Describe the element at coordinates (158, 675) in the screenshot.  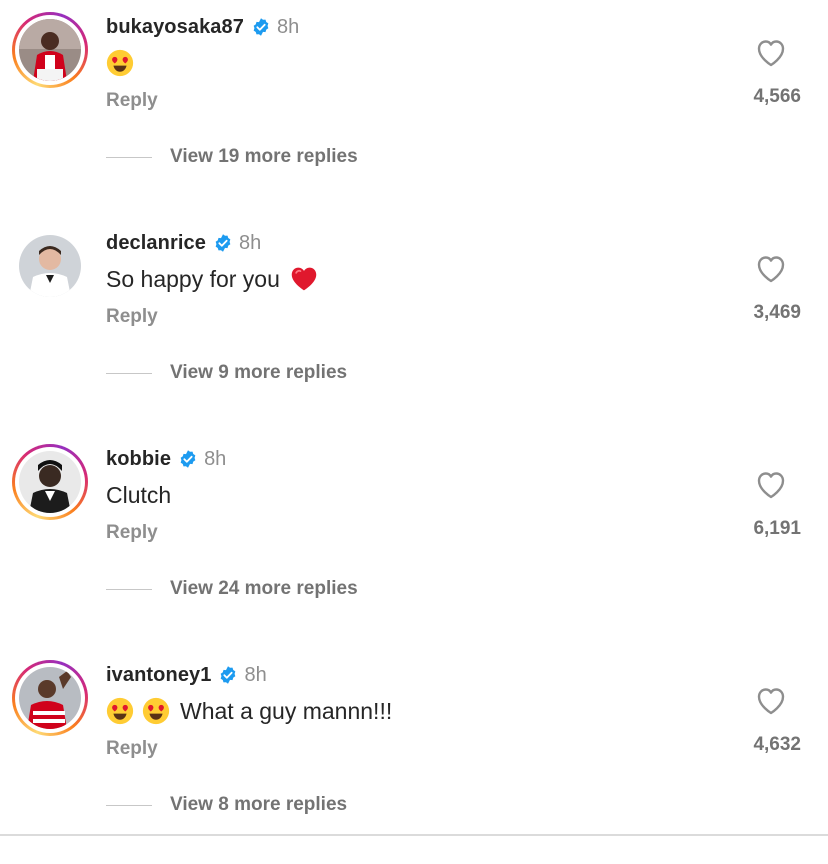
I see `username: ivantoney1` at that location.